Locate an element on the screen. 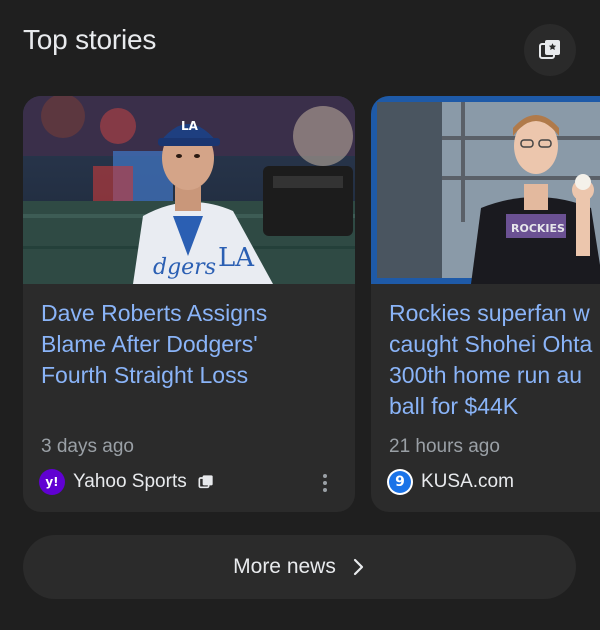 The image size is (600, 630). chevron-right-icon is located at coordinates (359, 567).